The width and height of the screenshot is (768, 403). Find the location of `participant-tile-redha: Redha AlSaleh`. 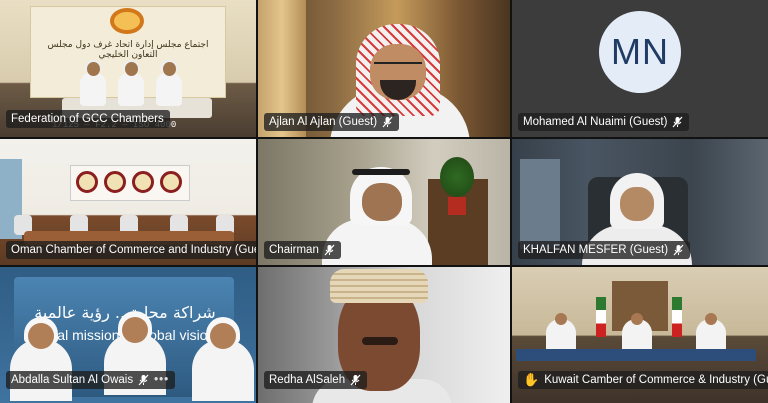

participant-tile-redha: Redha AlSaleh is located at coordinates (384, 335).